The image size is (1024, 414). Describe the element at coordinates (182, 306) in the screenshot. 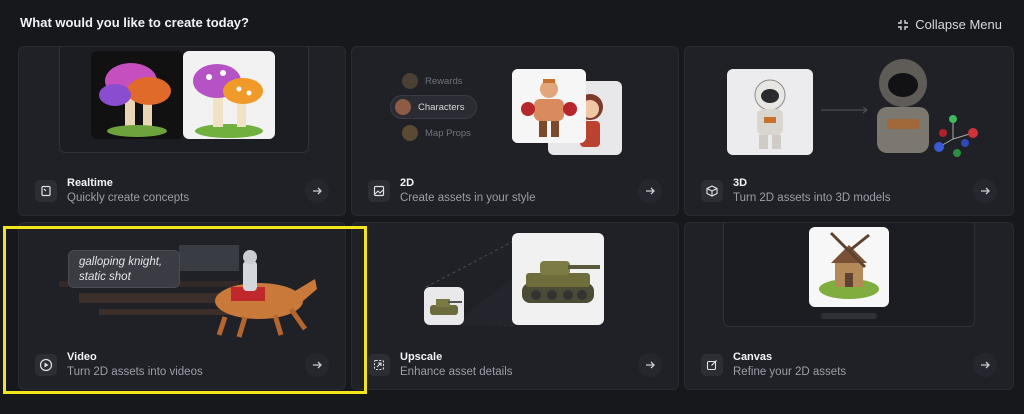

I see `card-video: Video Turn 2D assets into videos` at that location.